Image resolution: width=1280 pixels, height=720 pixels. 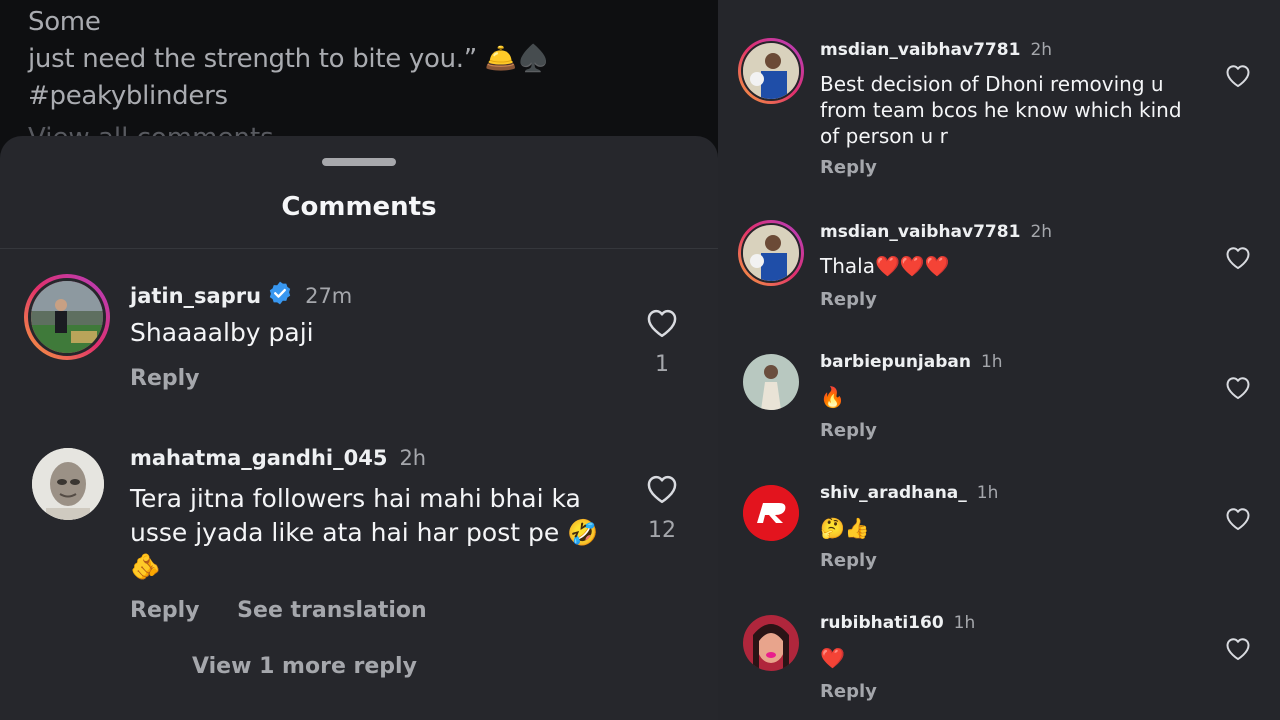 I want to click on comment-actions: Reply See translation, so click(x=278, y=610).